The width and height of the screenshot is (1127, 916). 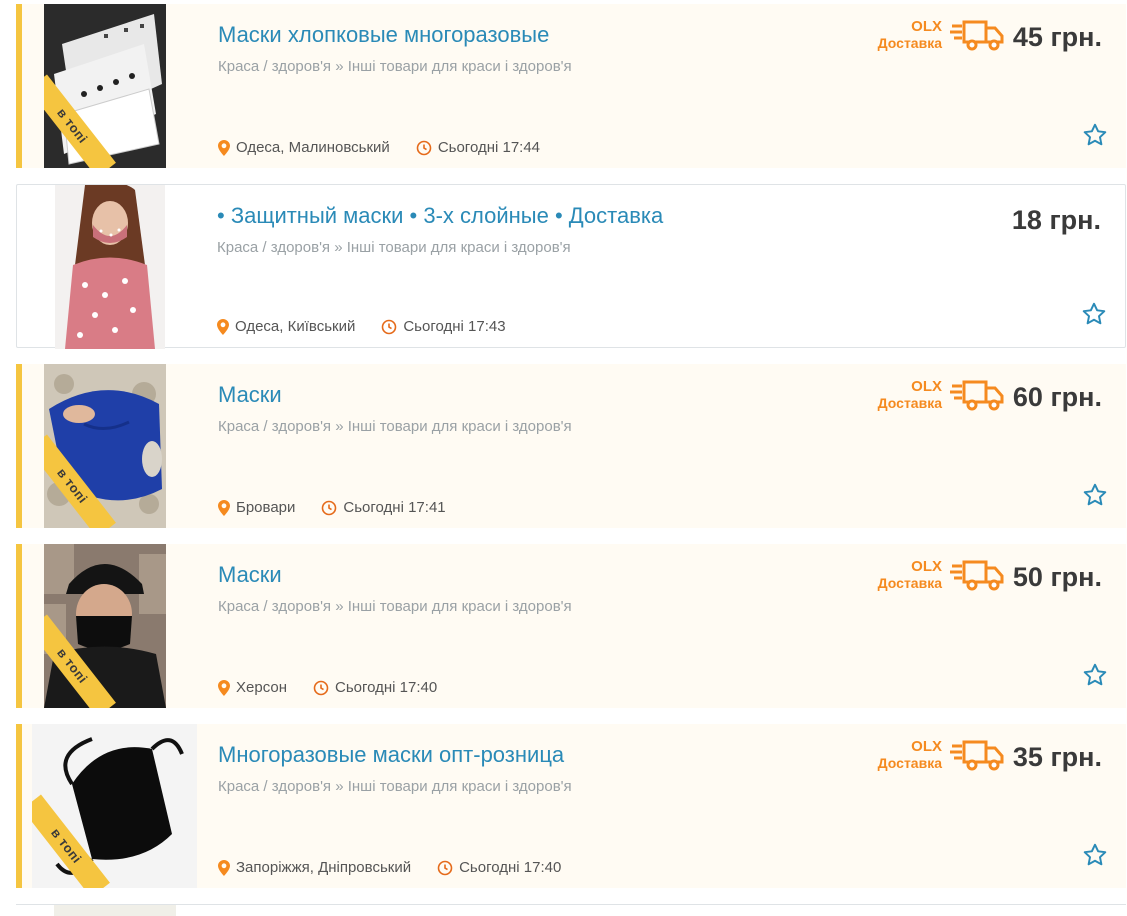 I want to click on listing-meta: Бровари Сьогодні 17:41, so click(x=332, y=507).